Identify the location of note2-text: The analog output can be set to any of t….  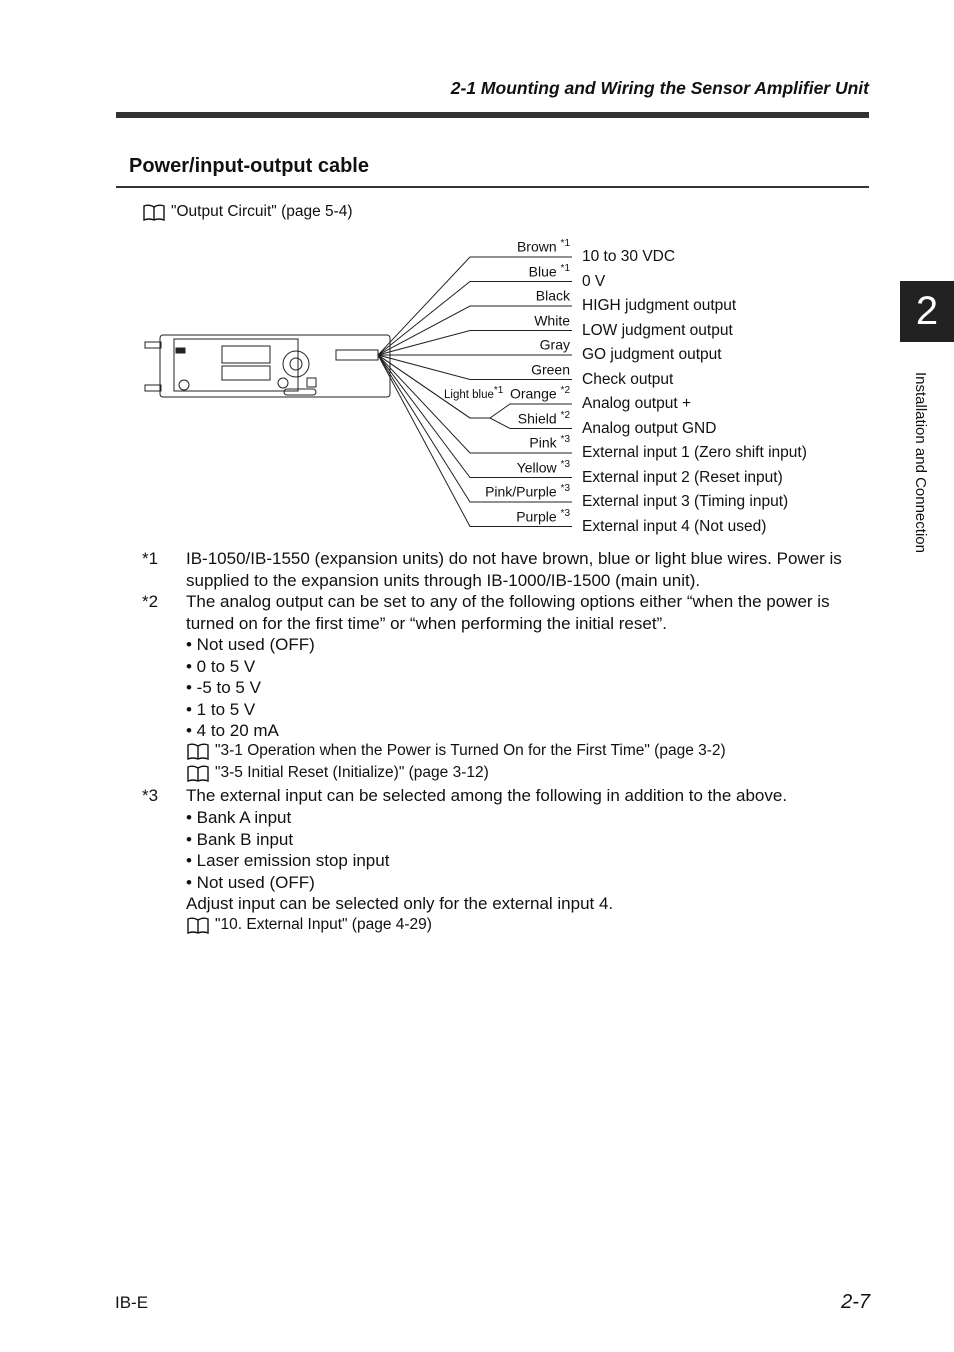
(508, 612).